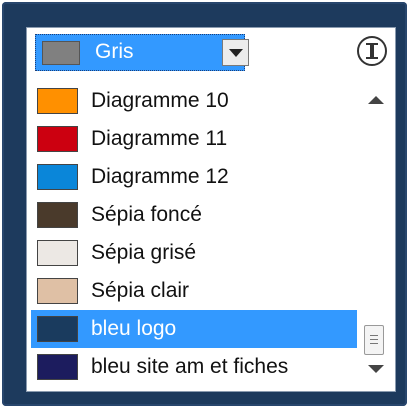 This screenshot has width=411, height=409. What do you see at coordinates (134, 328) in the screenshot?
I see `list-item-label: bleu logo` at bounding box center [134, 328].